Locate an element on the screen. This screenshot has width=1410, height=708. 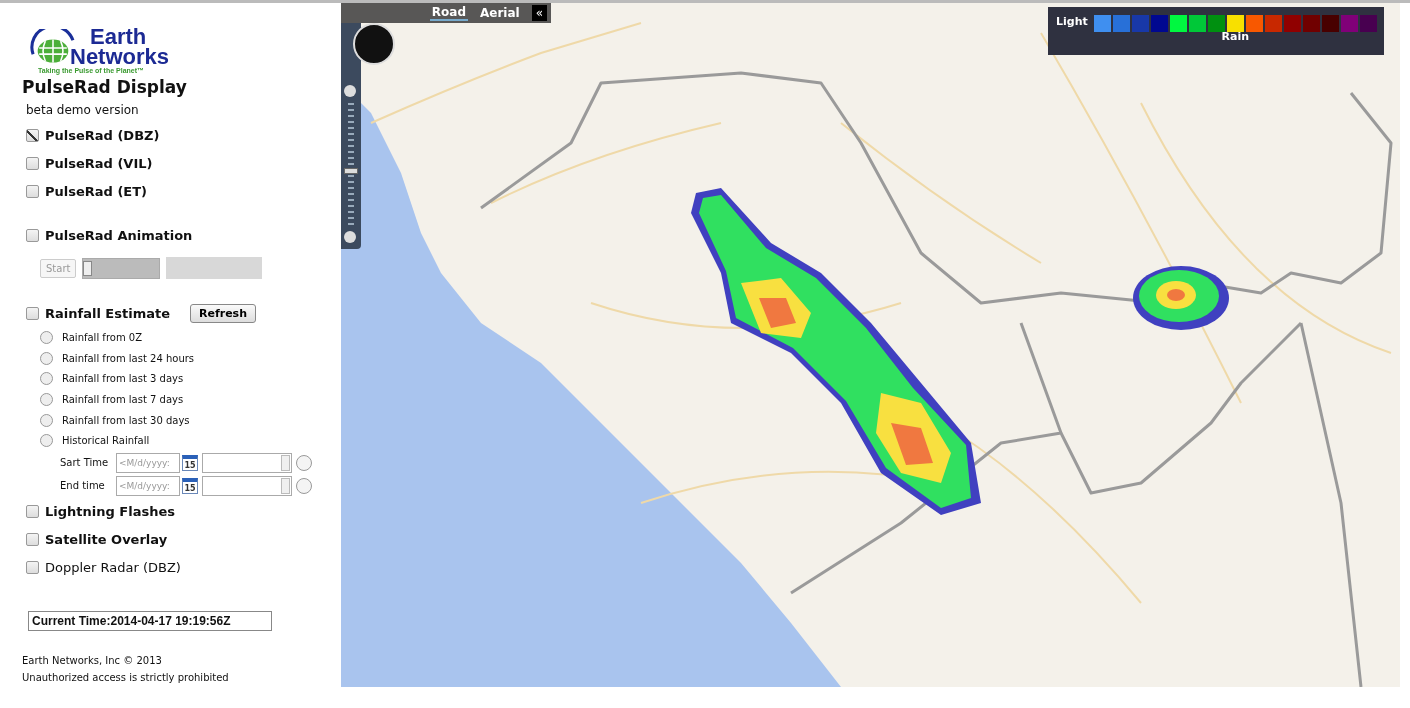
checkbox-label: PulseRad (VIL) is located at coordinates (99, 163).